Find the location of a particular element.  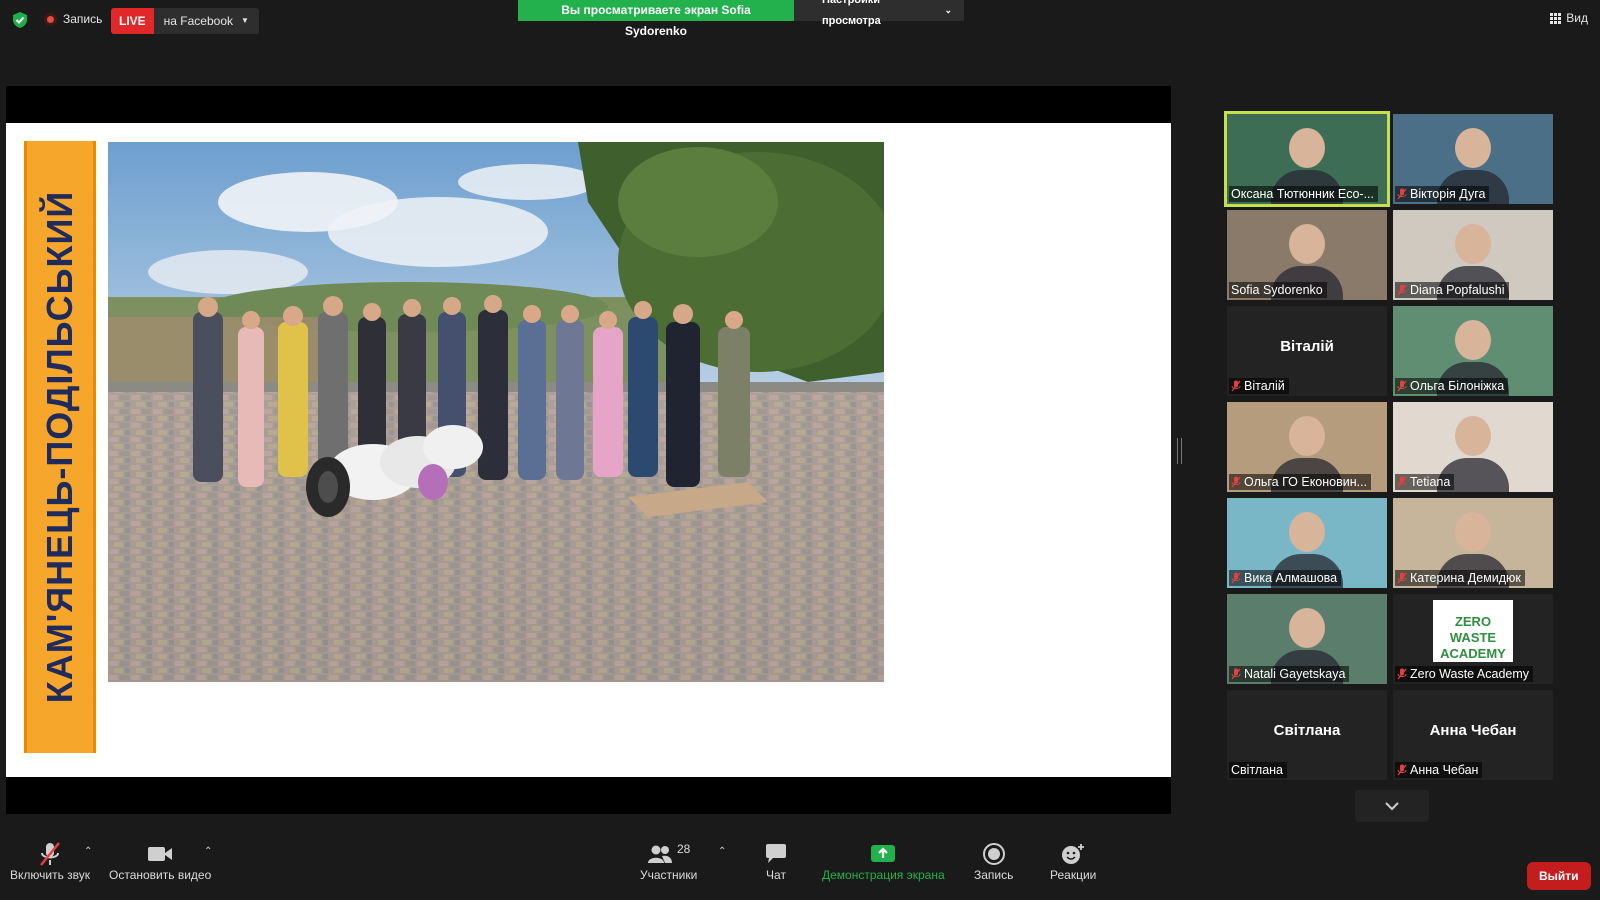

participant-tile: Sofia Sydorenko is located at coordinates (1307, 255).